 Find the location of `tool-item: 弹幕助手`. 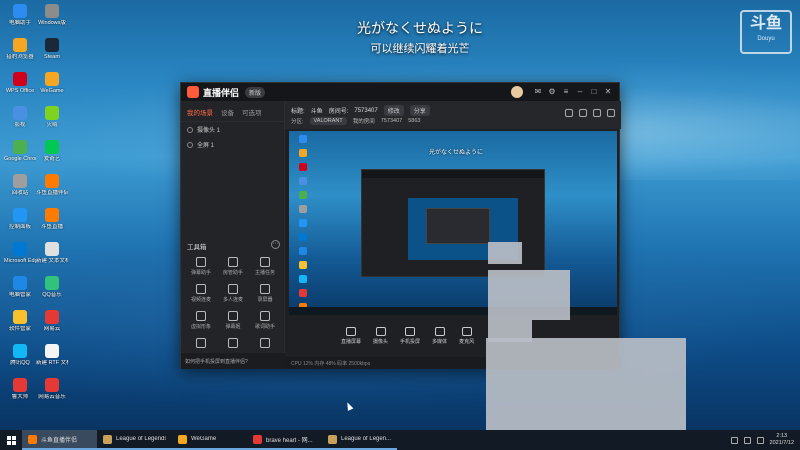

tool-item: 弹幕助手 is located at coordinates (201, 266).